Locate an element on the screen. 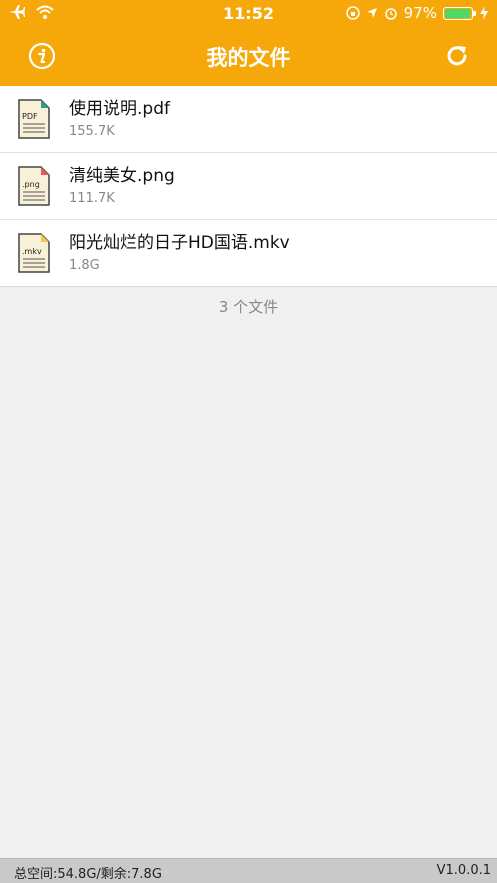 The image size is (497, 883). top-bar: 11:52 97% 我的文件 is located at coordinates (248, 43).